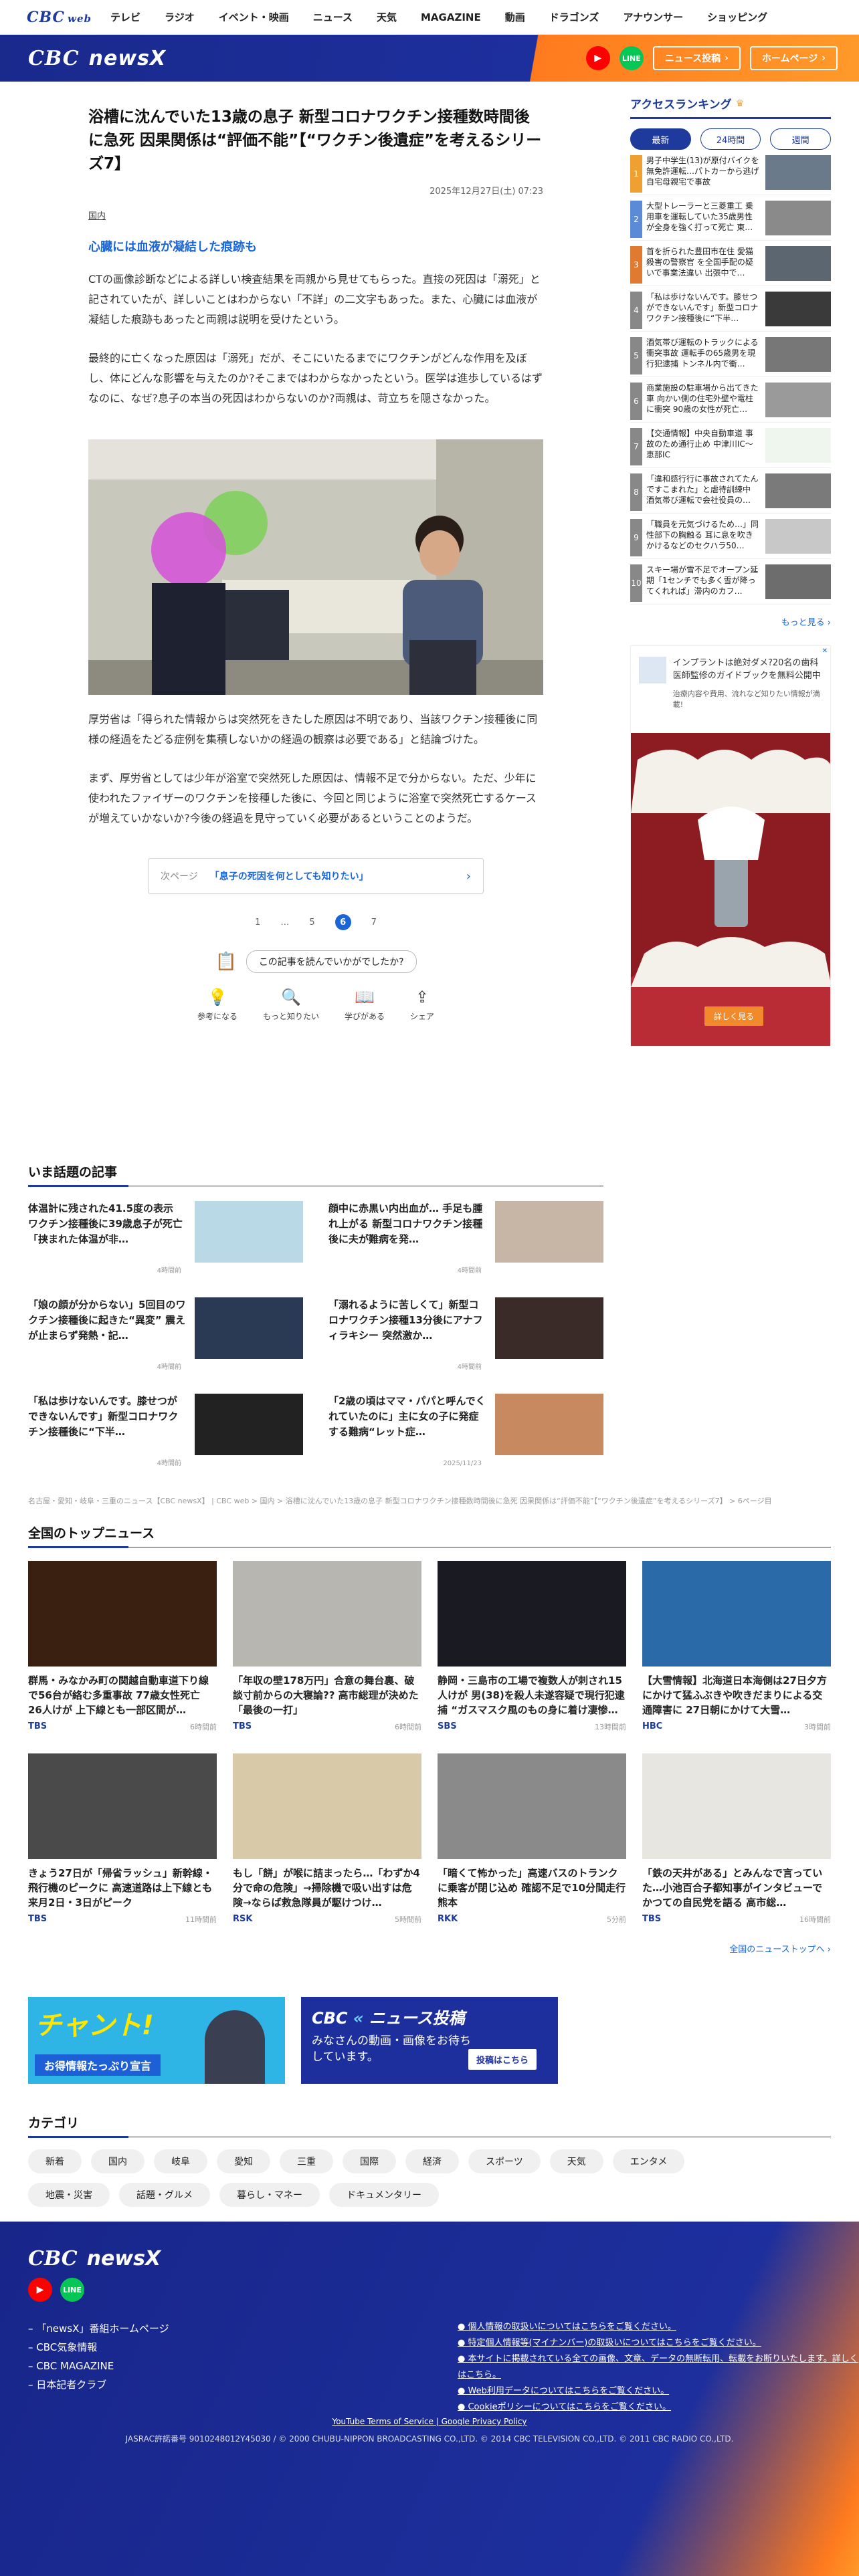 The width and height of the screenshot is (859, 2576). What do you see at coordinates (737, 17) in the screenshot?
I see `nav-shopping: ショッピング` at bounding box center [737, 17].